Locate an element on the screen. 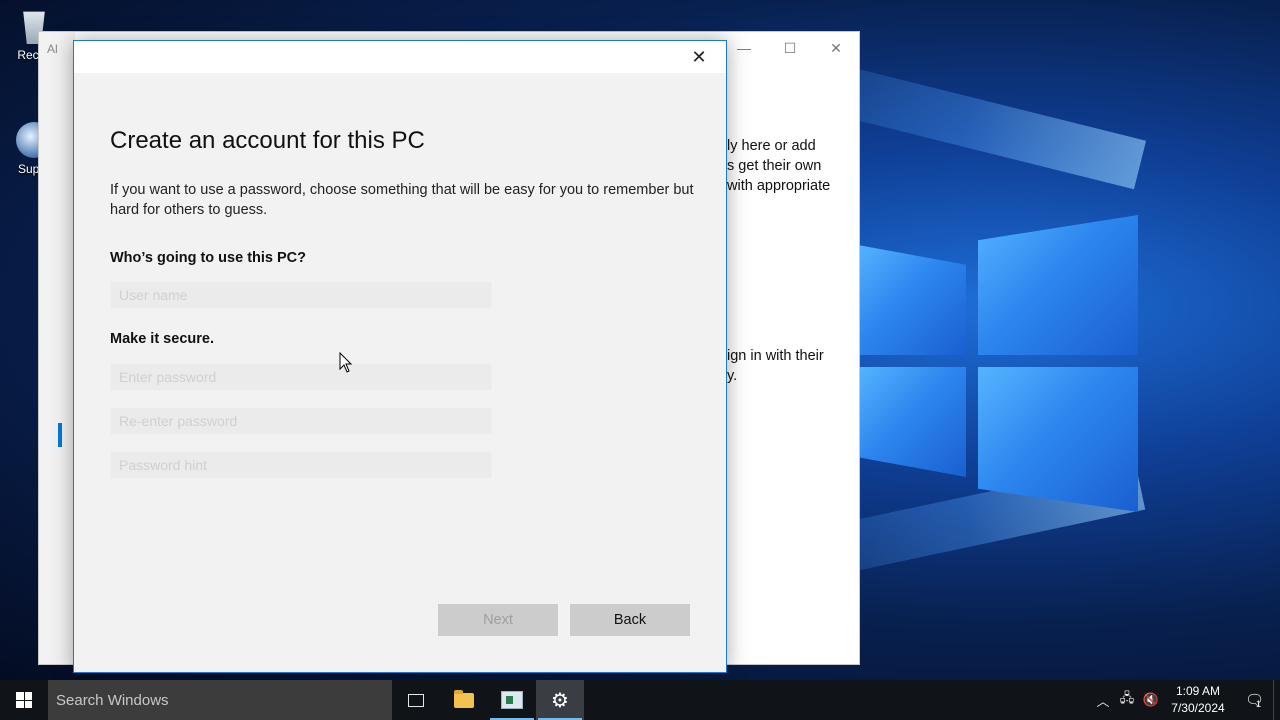 The height and width of the screenshot is (720, 1280). show-hidden-icons-button: ︿ is located at coordinates (1103, 700).